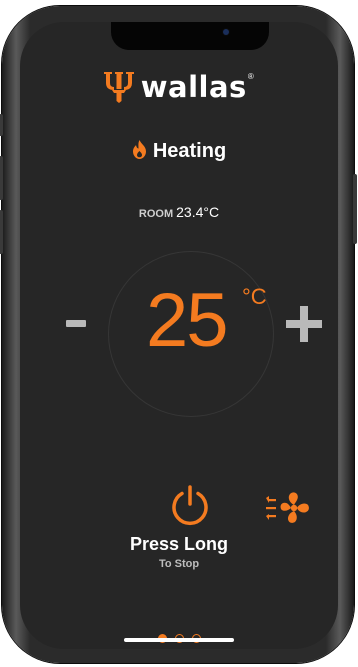 The height and width of the screenshot is (667, 358). What do you see at coordinates (1, 232) in the screenshot?
I see `volume-down-button` at bounding box center [1, 232].